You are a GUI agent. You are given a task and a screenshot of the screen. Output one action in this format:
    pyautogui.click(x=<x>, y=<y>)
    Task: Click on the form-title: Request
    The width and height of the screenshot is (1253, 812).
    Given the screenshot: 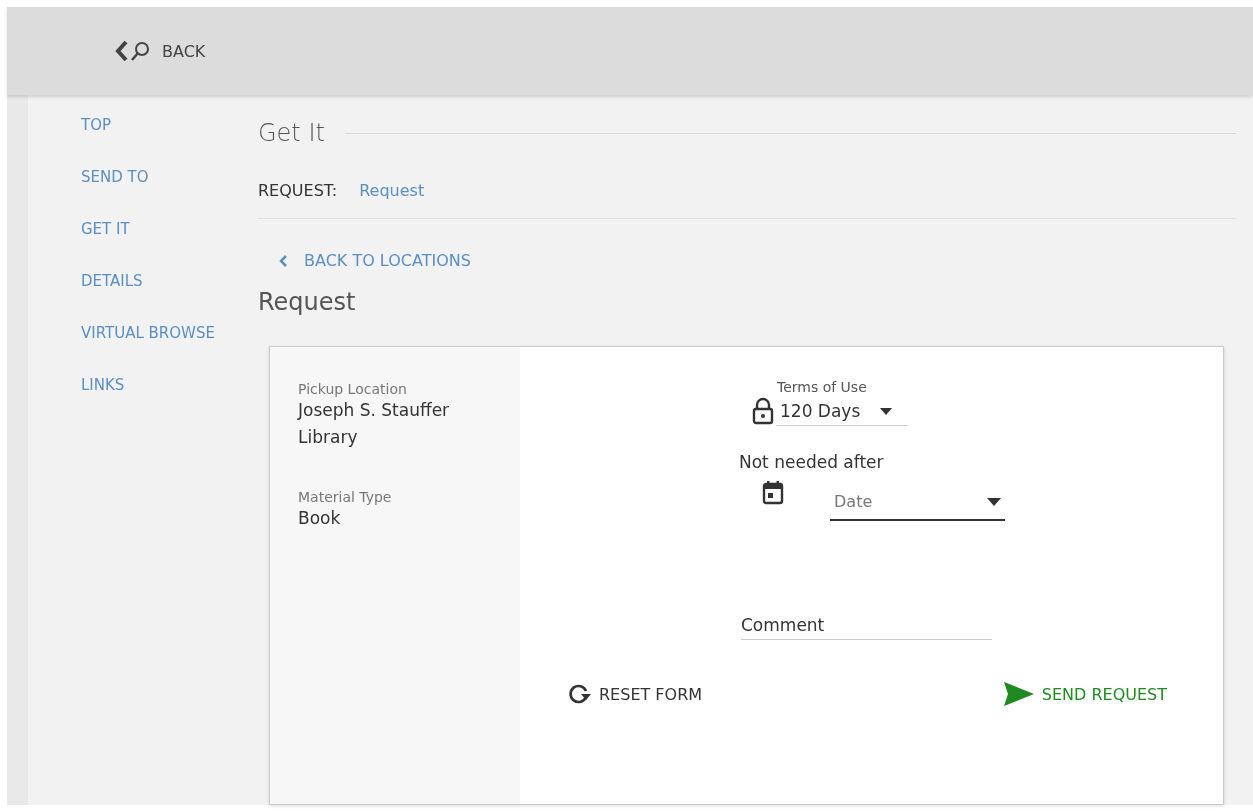 What is the action you would take?
    pyautogui.click(x=307, y=302)
    